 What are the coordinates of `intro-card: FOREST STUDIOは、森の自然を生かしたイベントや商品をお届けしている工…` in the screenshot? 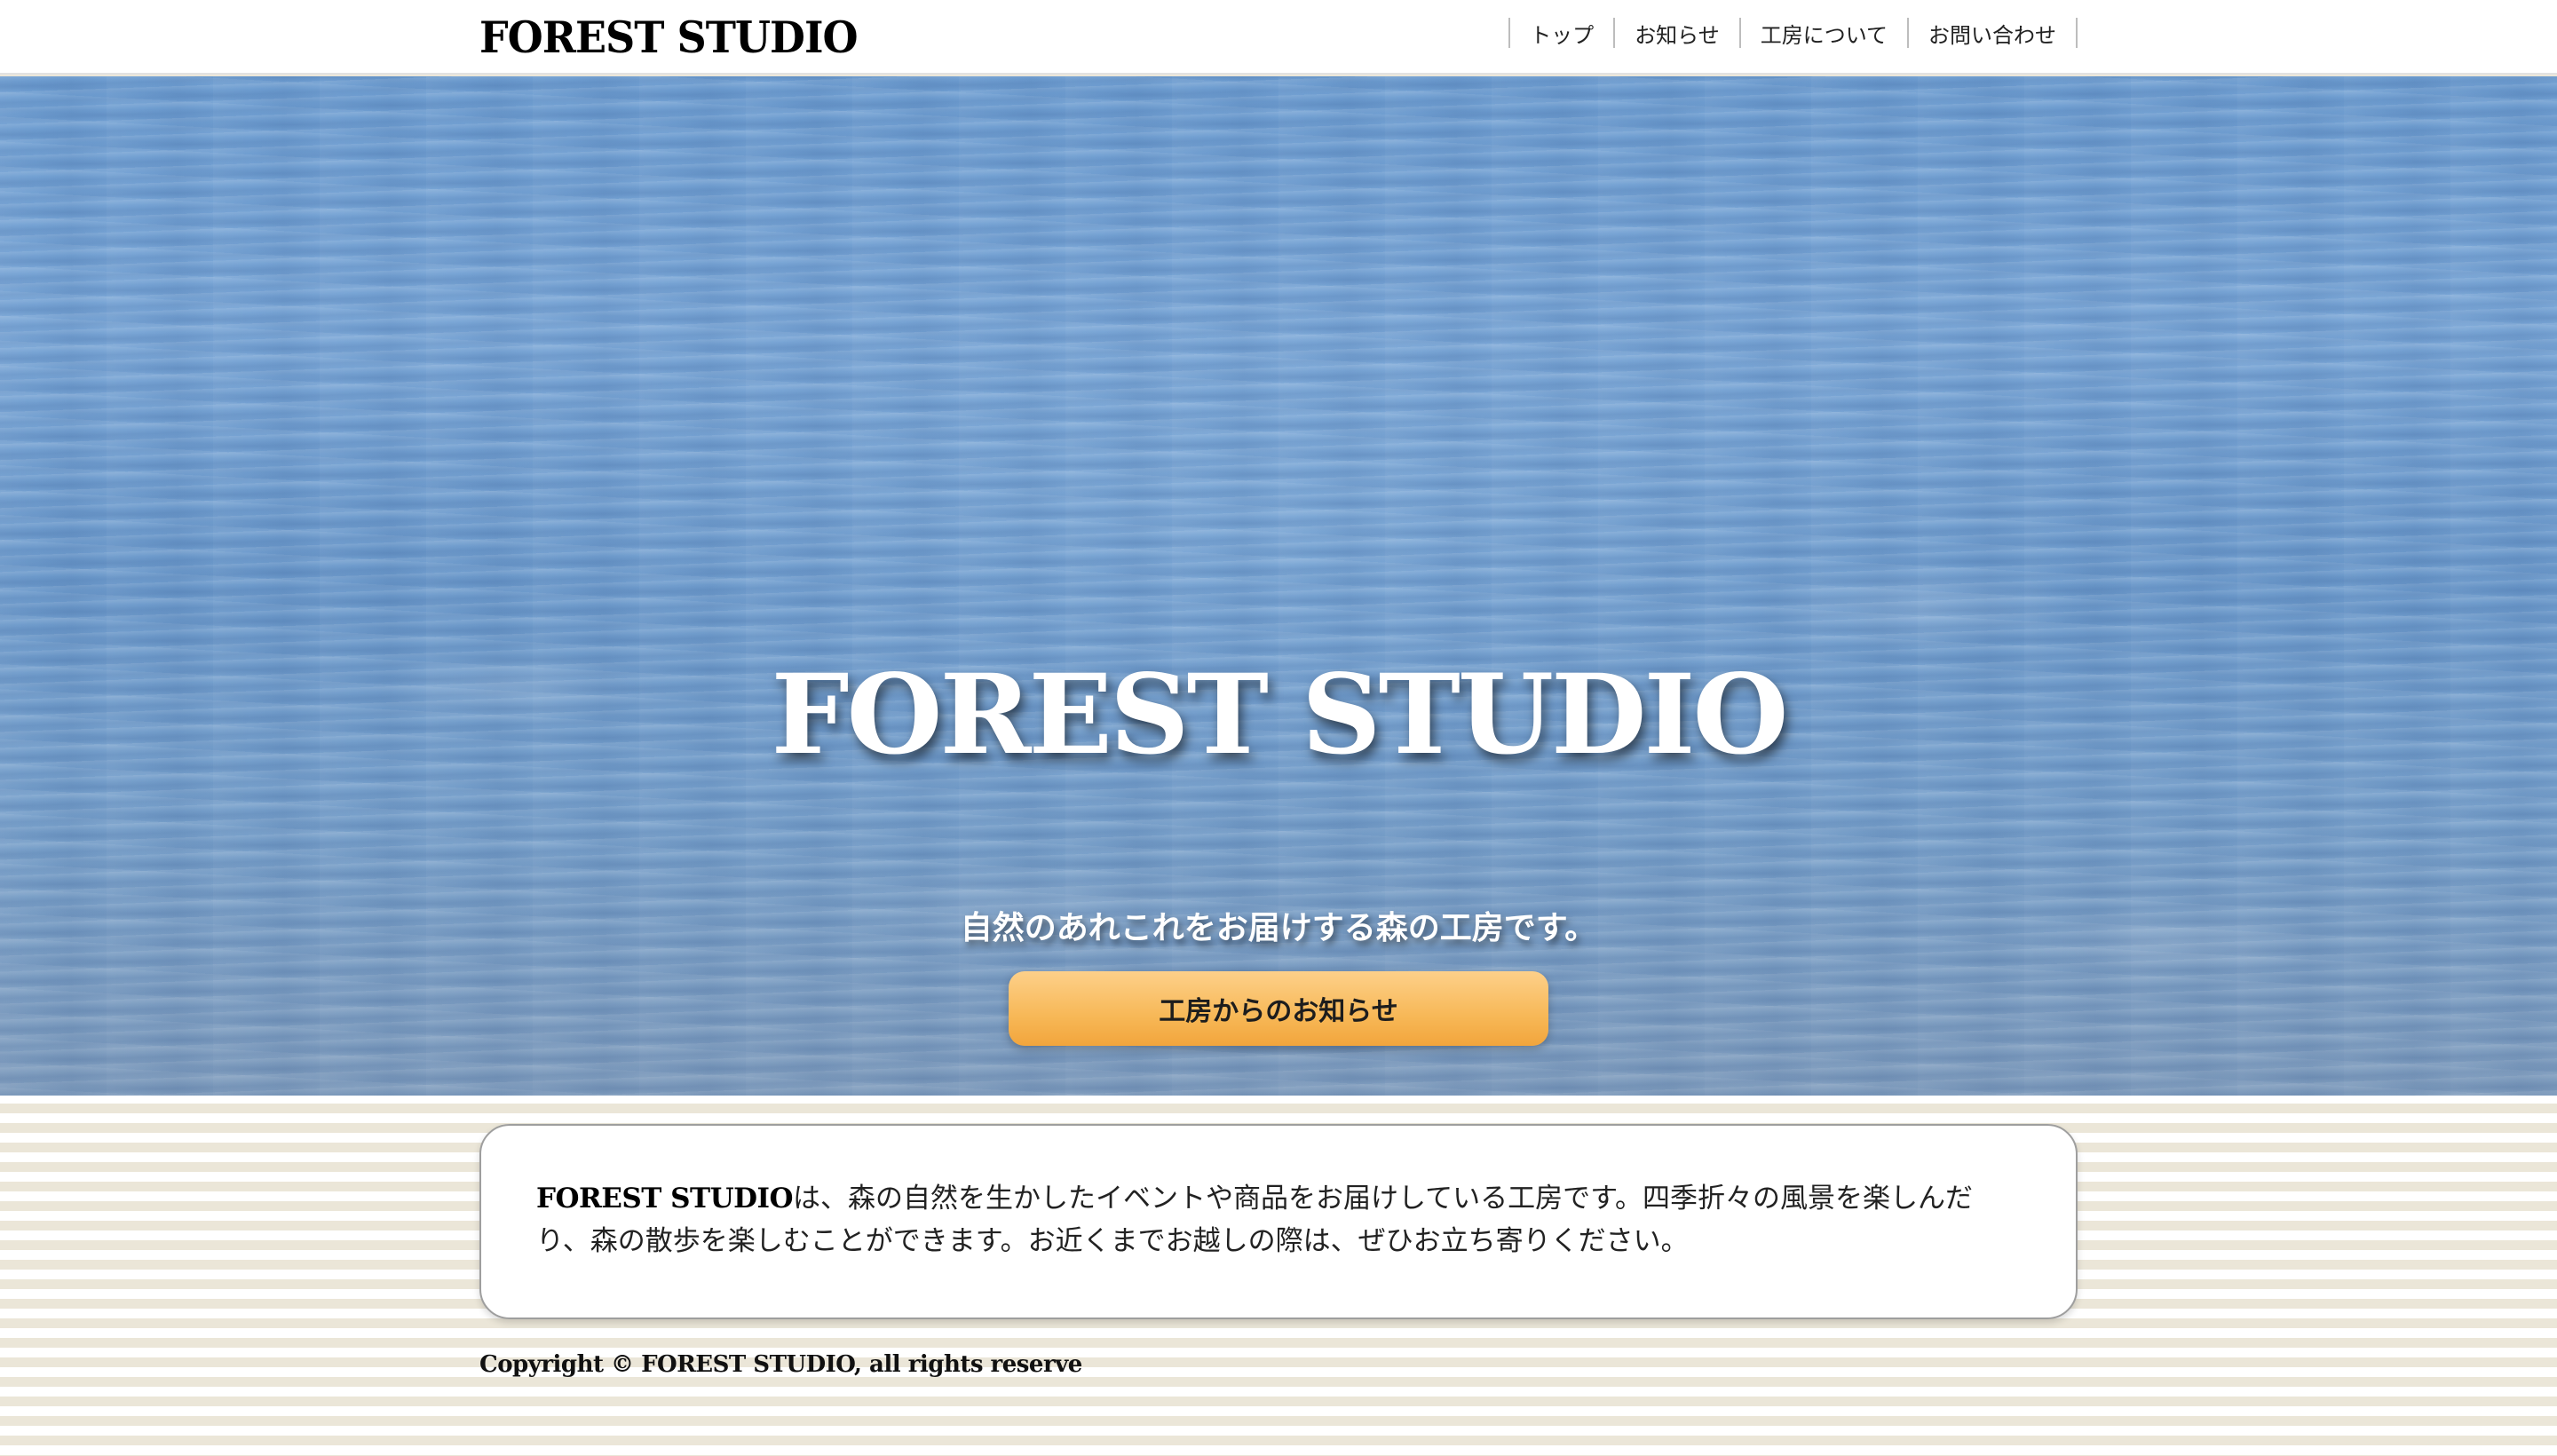 It's located at (1278, 1221).